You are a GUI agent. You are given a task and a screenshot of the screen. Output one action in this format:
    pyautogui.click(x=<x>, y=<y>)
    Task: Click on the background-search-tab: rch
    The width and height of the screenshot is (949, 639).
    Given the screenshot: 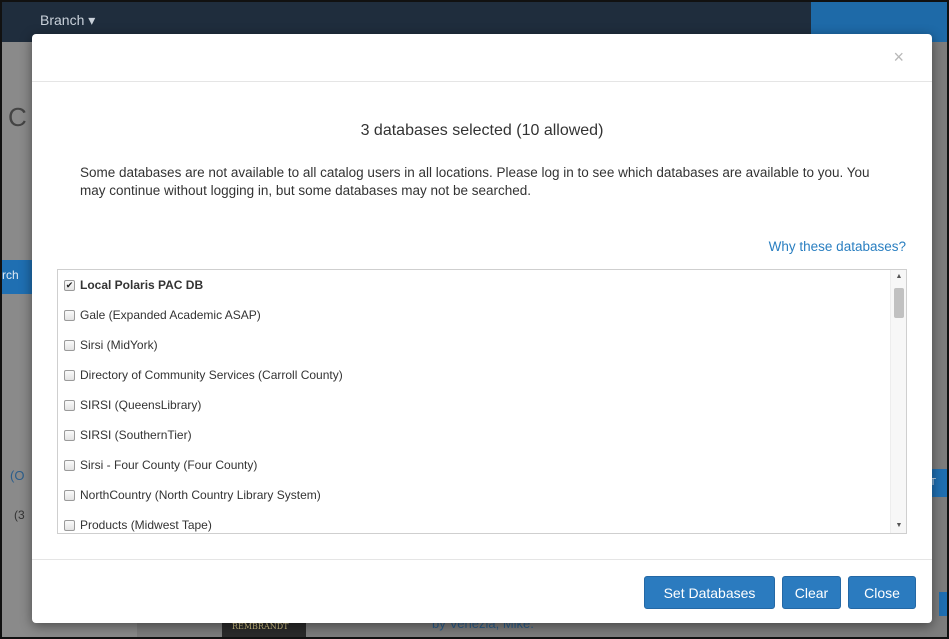 What is the action you would take?
    pyautogui.click(x=17, y=277)
    